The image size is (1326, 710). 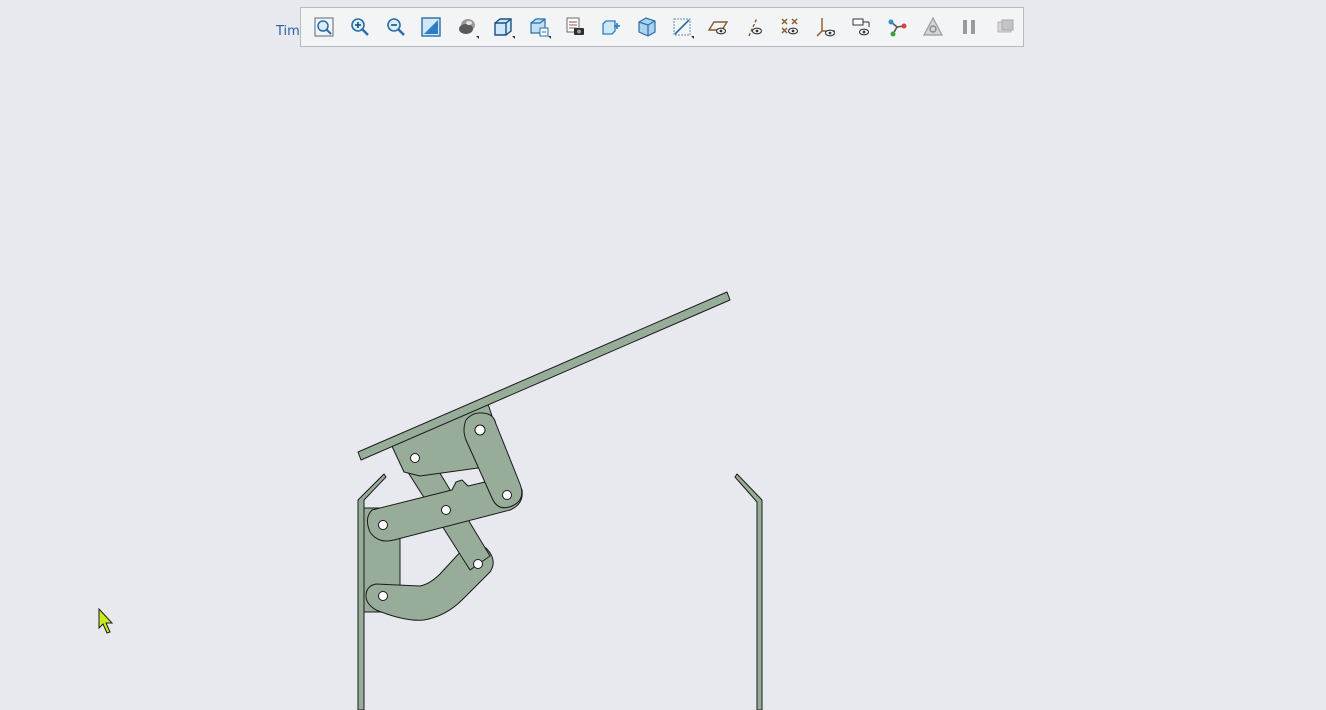 What do you see at coordinates (106, 621) in the screenshot?
I see `mouse-cursor-icon` at bounding box center [106, 621].